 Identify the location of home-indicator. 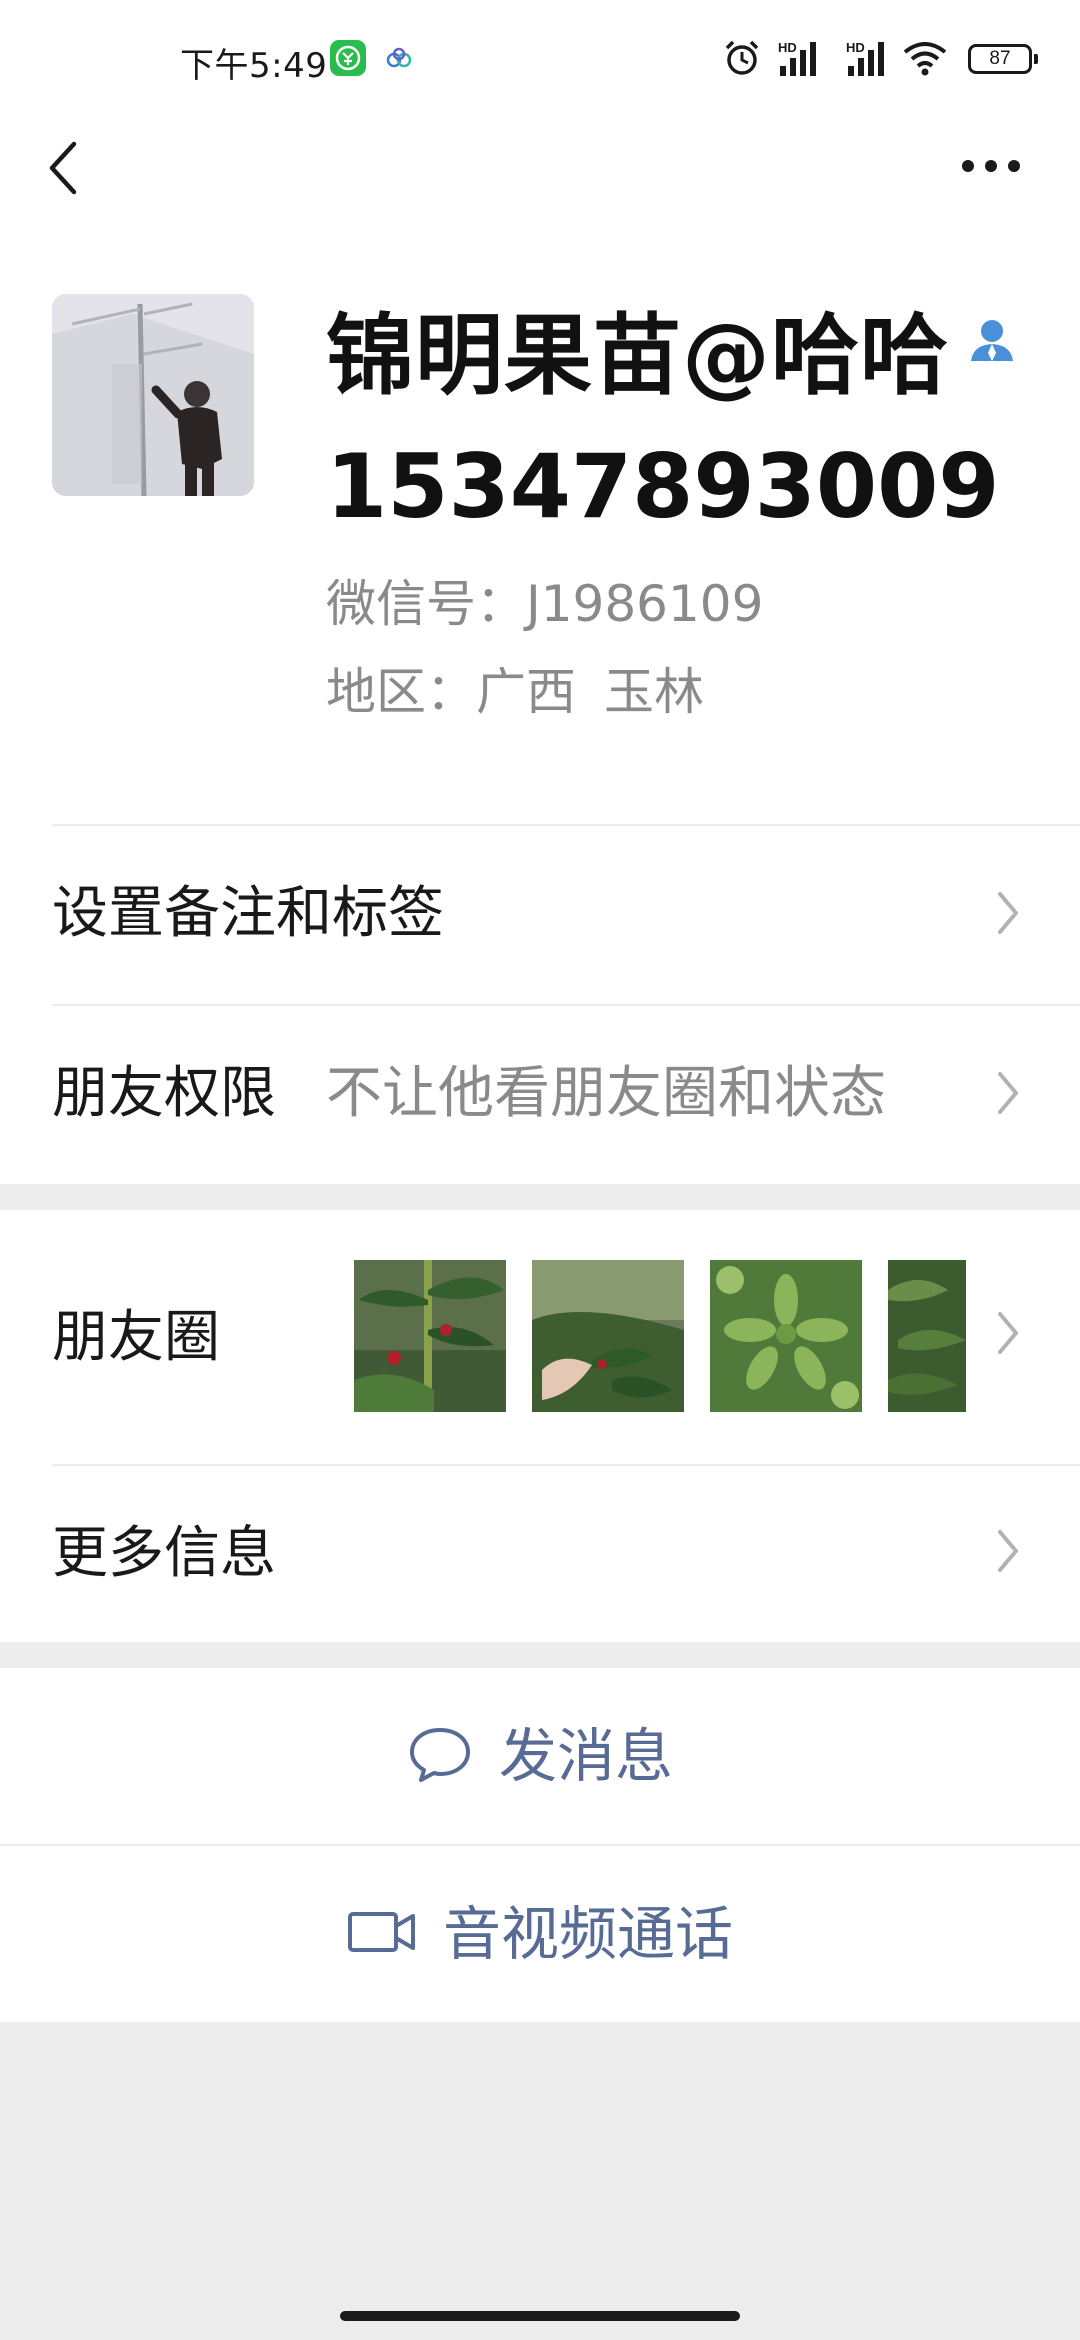
(540, 2316).